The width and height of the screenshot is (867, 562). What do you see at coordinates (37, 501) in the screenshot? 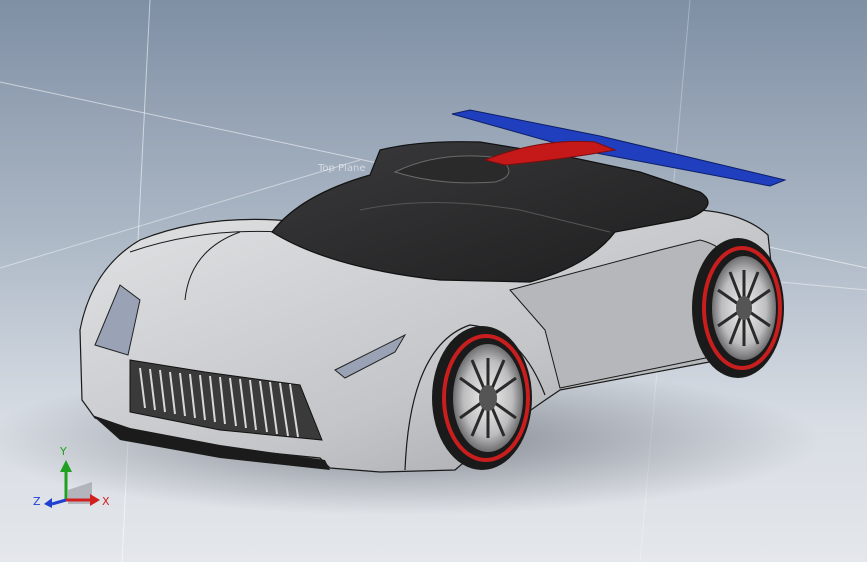
I see `z-axis-label: Z` at bounding box center [37, 501].